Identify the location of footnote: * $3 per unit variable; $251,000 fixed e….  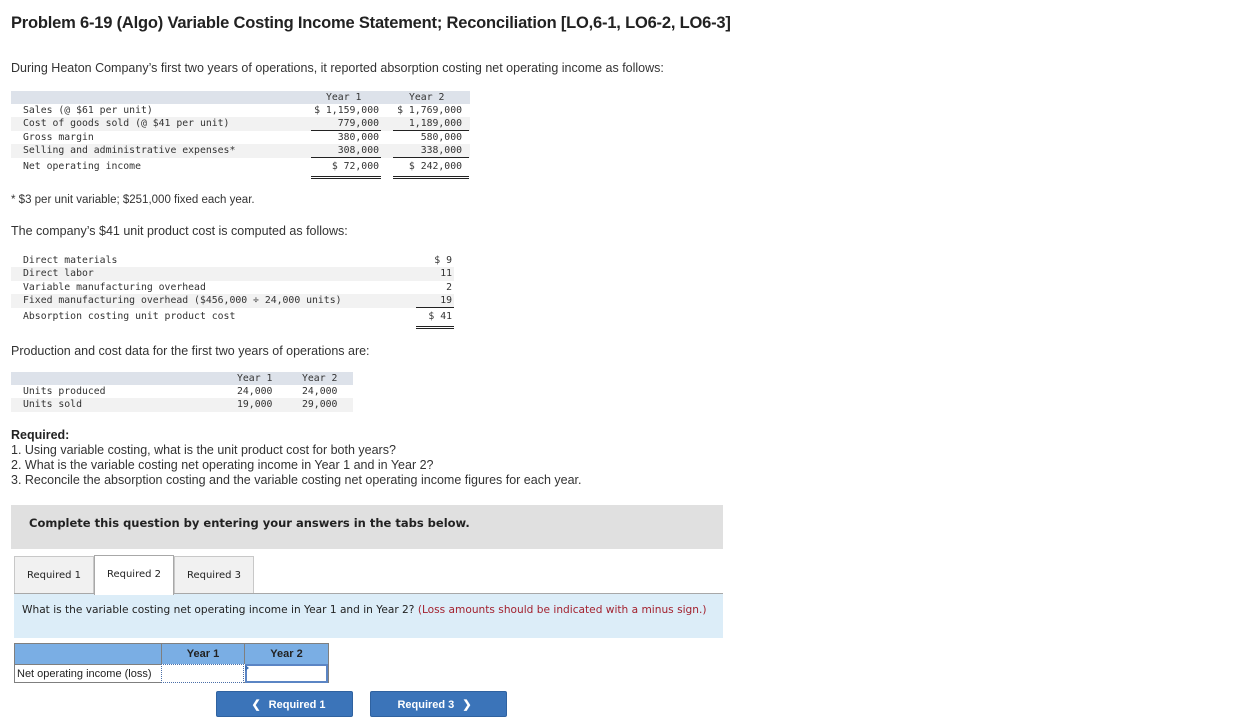
(133, 200).